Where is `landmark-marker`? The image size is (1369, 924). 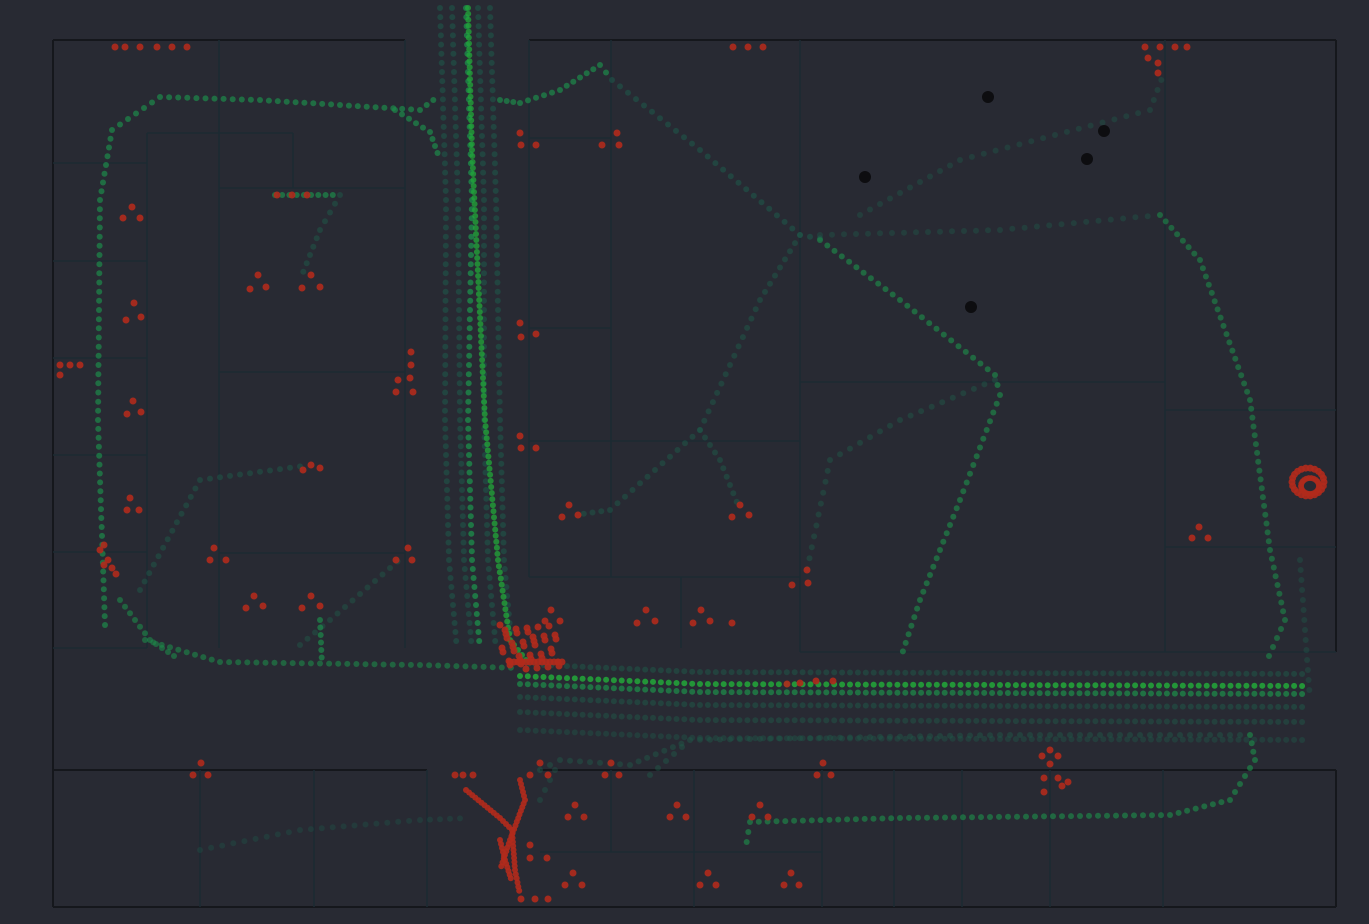
landmark-marker is located at coordinates (1087, 159).